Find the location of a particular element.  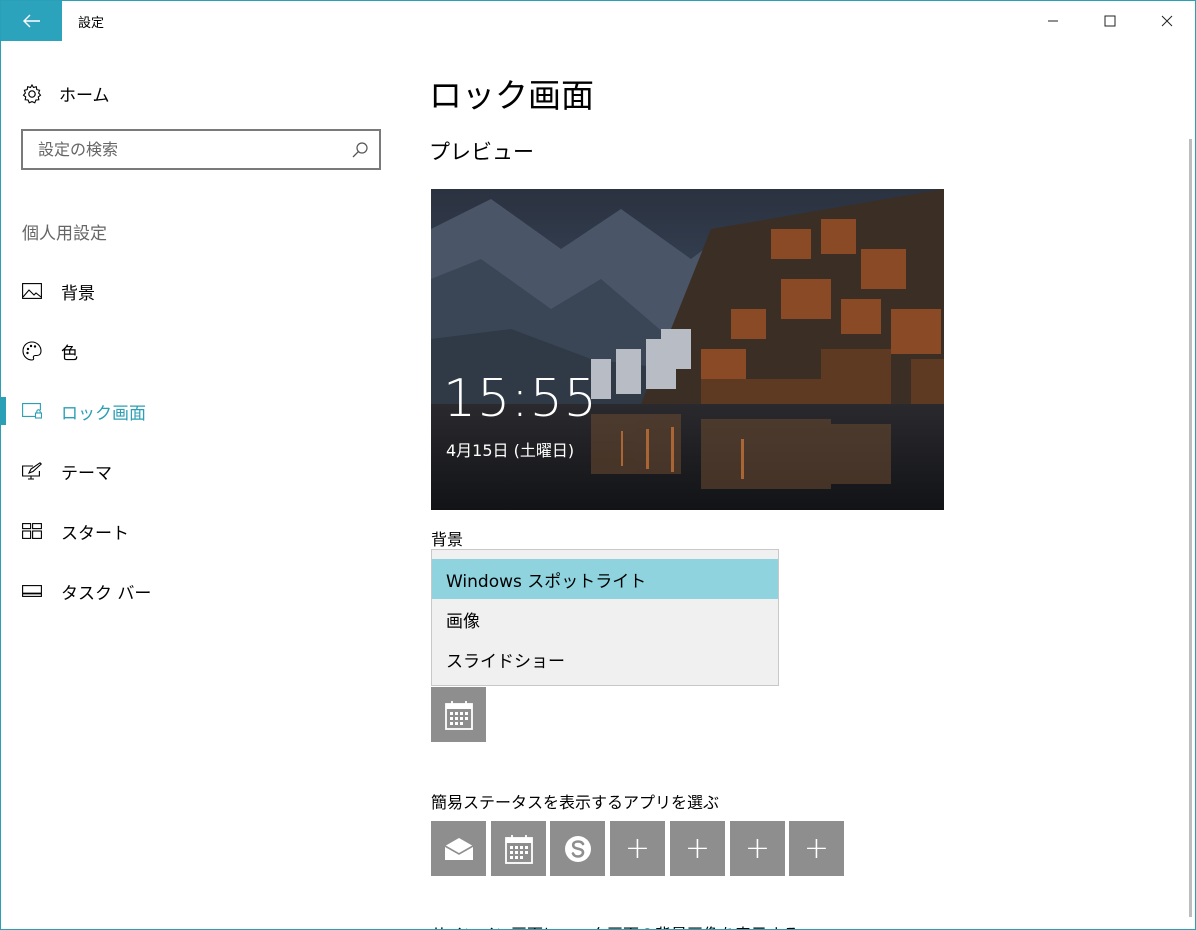

sidebar-item-start: スタート is located at coordinates (201, 531).